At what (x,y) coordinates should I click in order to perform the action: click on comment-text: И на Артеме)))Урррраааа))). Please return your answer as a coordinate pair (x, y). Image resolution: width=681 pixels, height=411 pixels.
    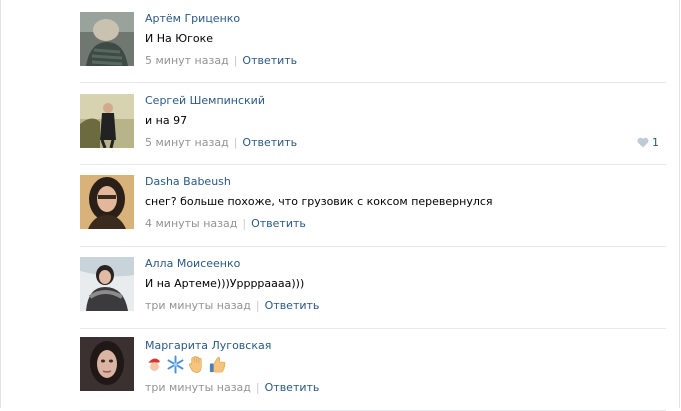
    Looking at the image, I should click on (225, 283).